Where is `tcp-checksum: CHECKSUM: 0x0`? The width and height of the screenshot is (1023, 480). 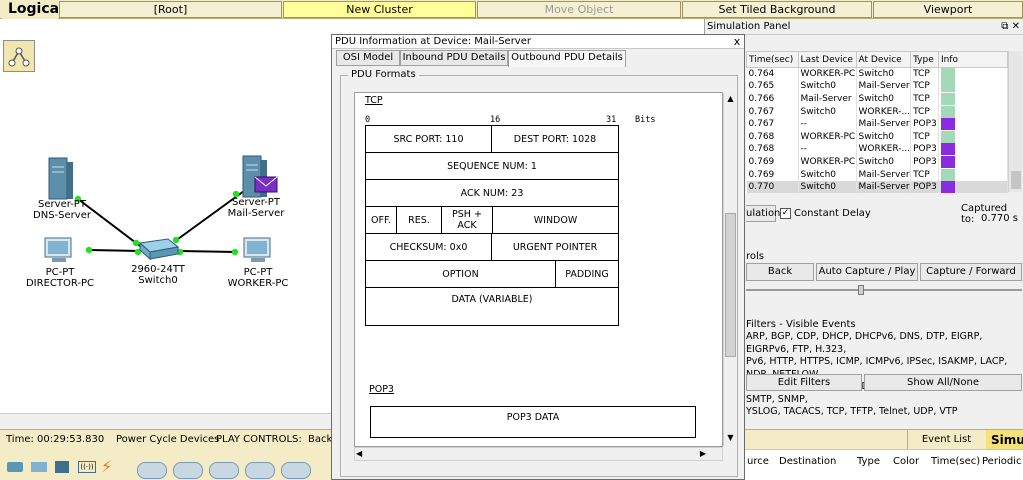 tcp-checksum: CHECKSUM: 0x0 is located at coordinates (428, 247).